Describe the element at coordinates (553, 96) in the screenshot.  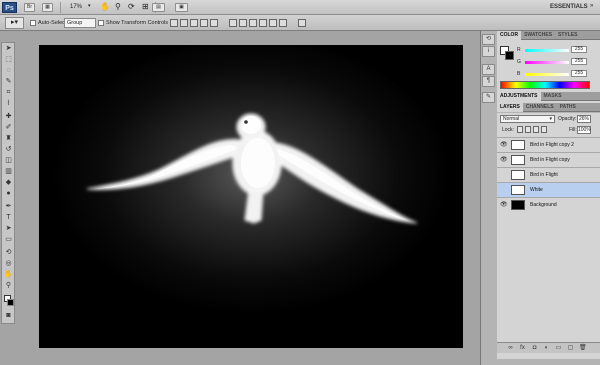
I see `tab-masks: MASKS` at that location.